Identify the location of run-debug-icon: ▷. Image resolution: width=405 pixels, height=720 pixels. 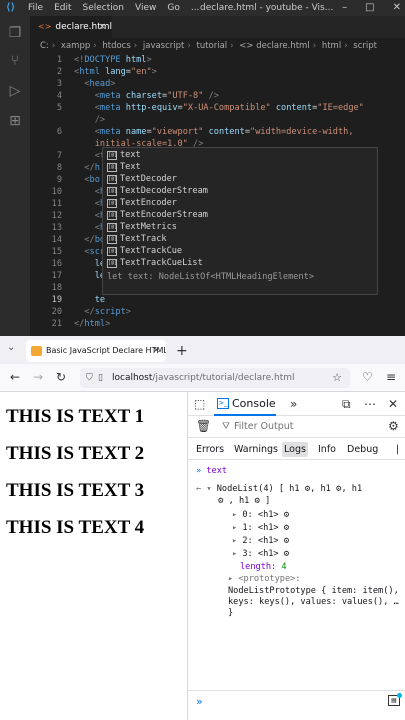
(15, 91).